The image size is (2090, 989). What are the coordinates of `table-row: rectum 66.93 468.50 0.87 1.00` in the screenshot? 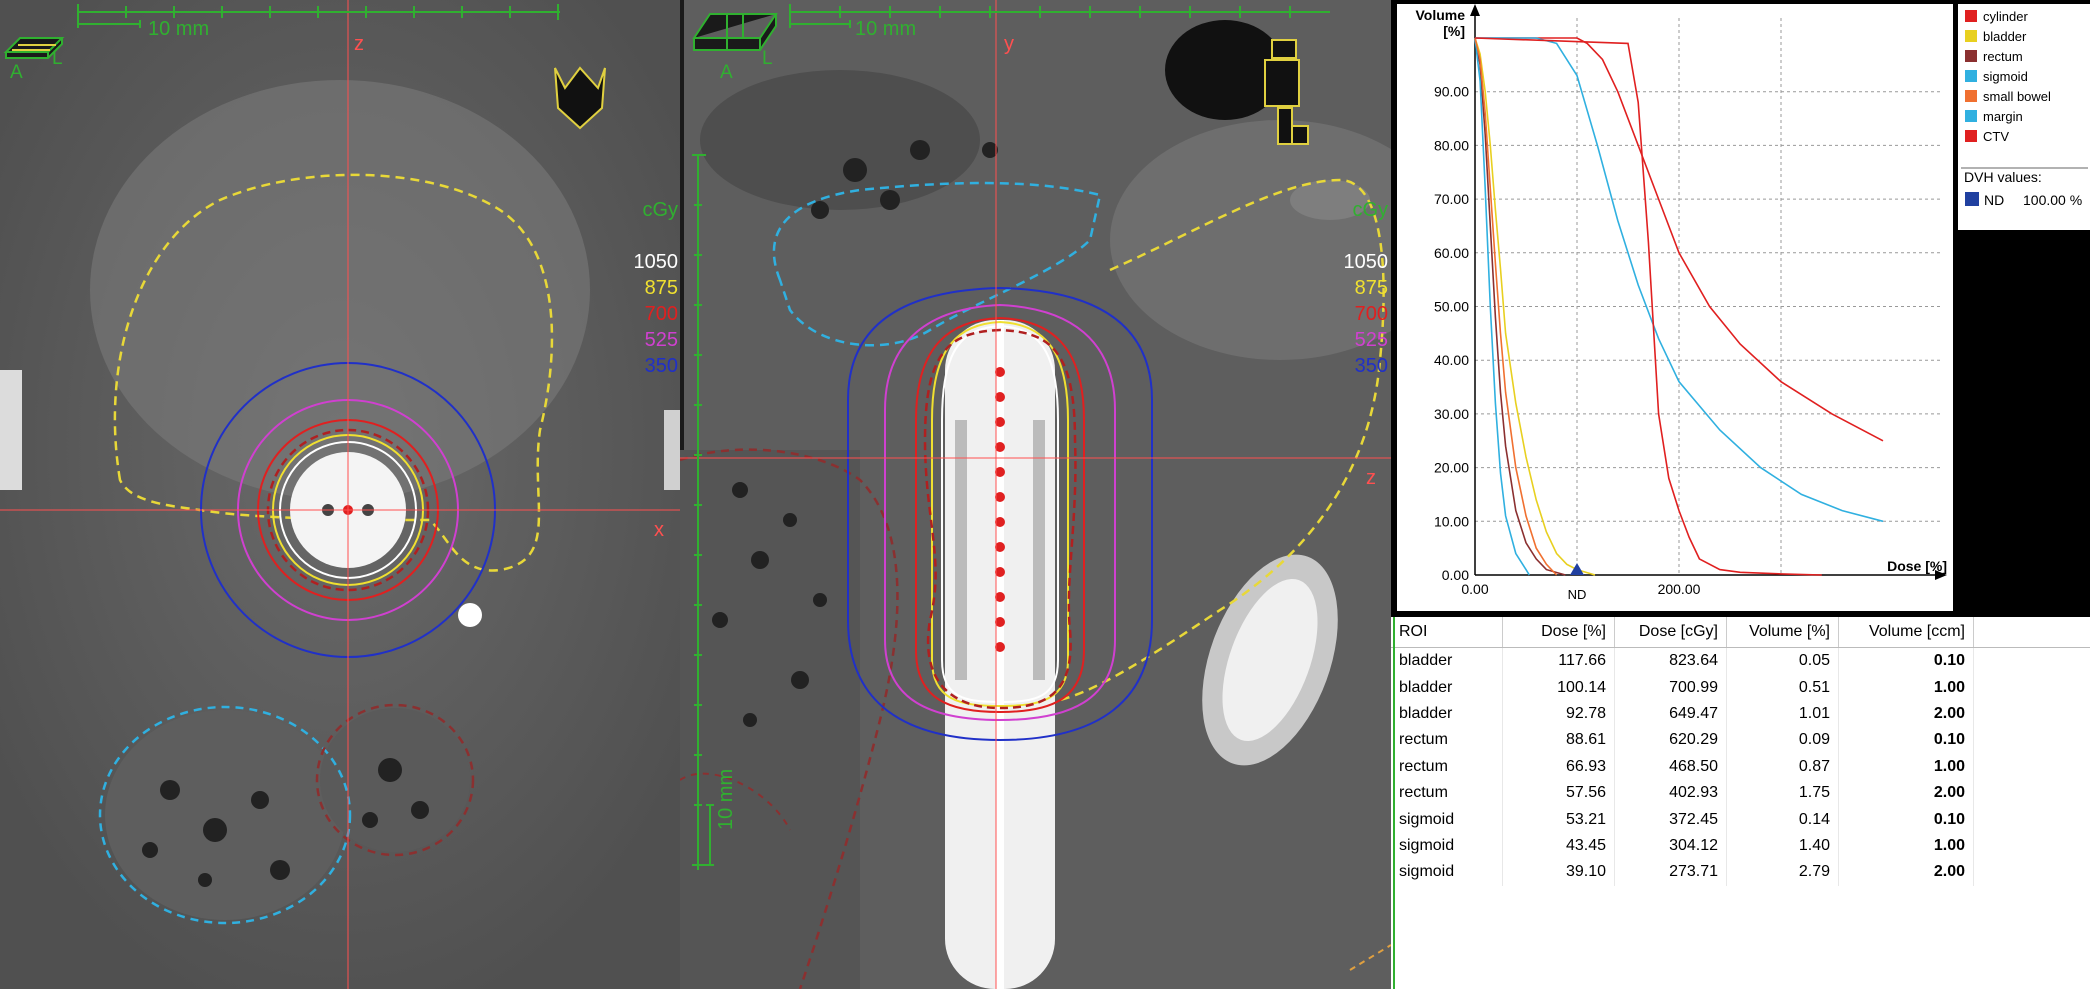 It's located at (1740, 766).